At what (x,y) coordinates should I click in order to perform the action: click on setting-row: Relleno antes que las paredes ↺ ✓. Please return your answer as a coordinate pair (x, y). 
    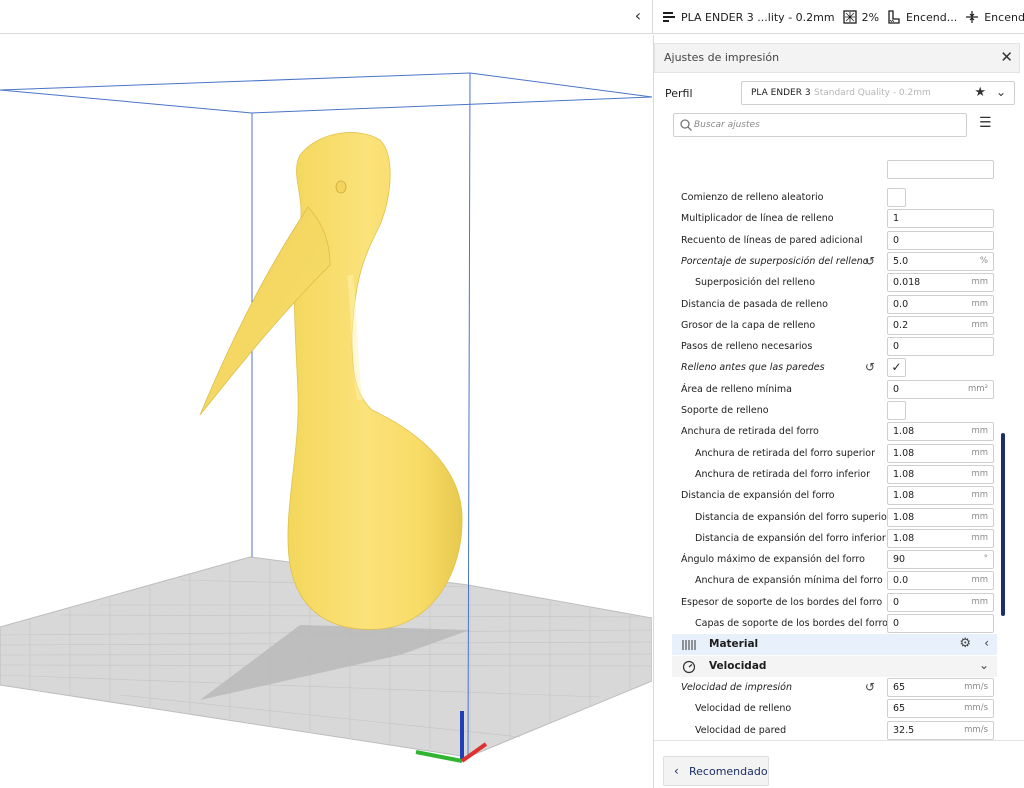
    Looking at the image, I should click on (826, 367).